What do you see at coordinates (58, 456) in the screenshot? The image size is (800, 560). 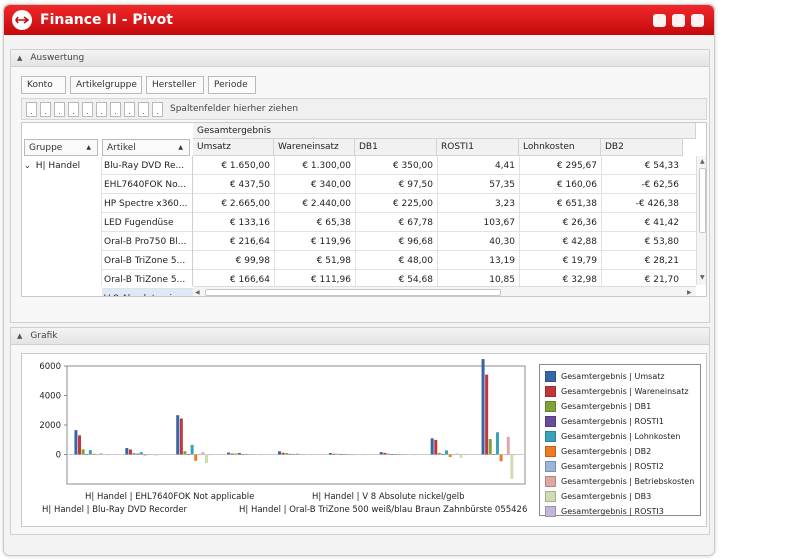 I see `y-tick-label: 0` at bounding box center [58, 456].